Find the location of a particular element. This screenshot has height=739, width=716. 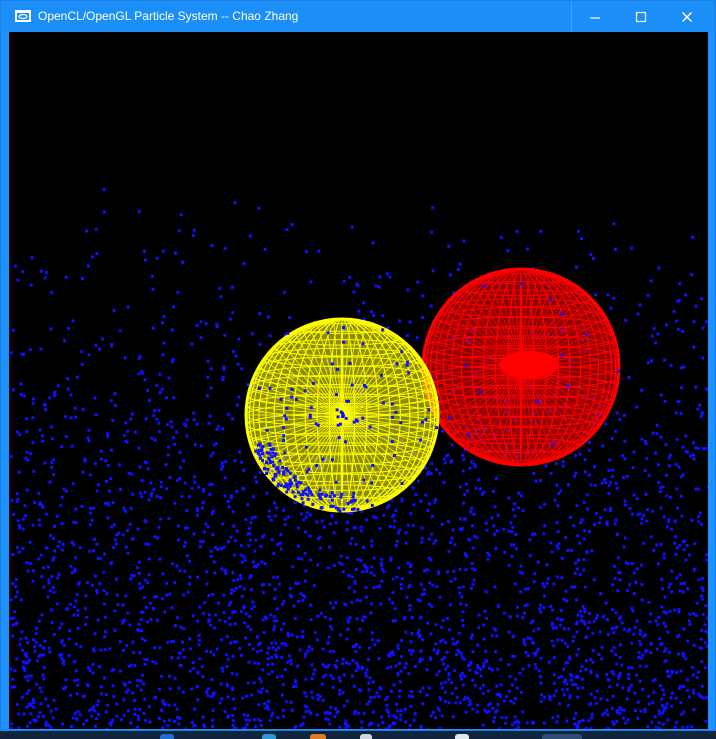

minimize-button is located at coordinates (594, 16).